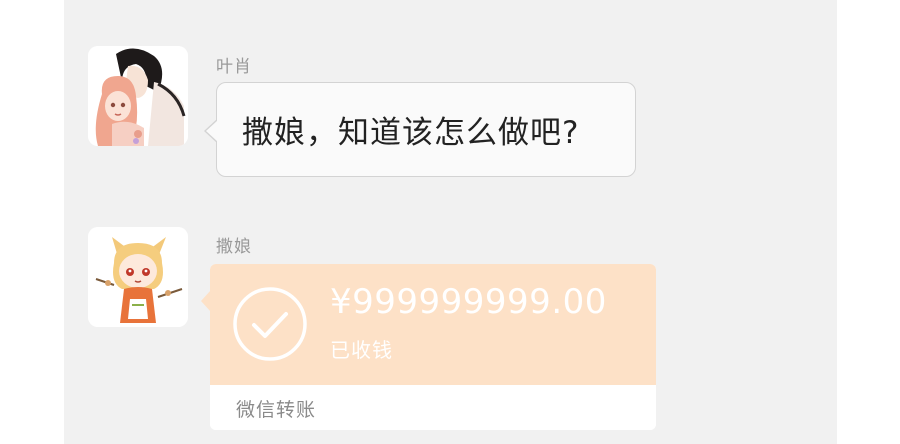 This screenshot has height=444, width=900. I want to click on sender-avatar-yexiao, so click(138, 96).